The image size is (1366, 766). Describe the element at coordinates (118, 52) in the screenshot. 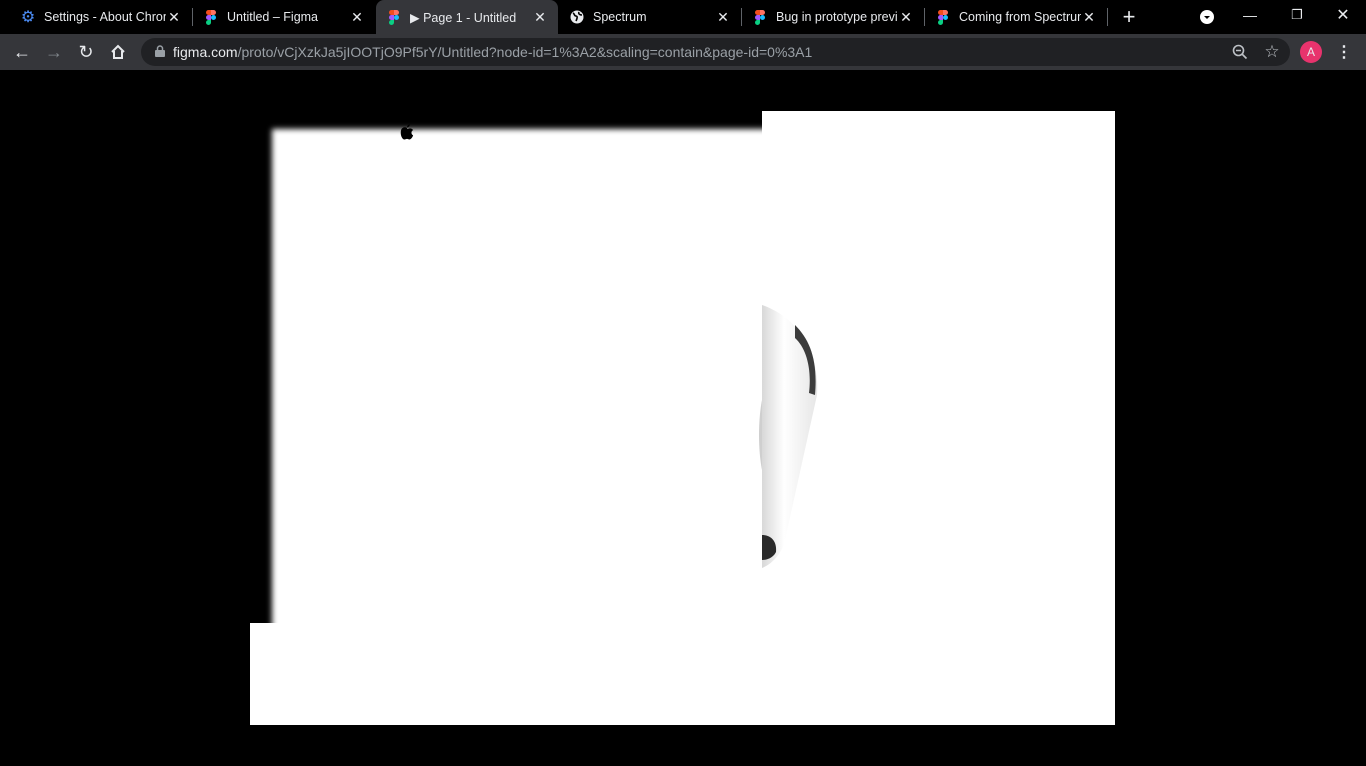

I see `home-button` at that location.